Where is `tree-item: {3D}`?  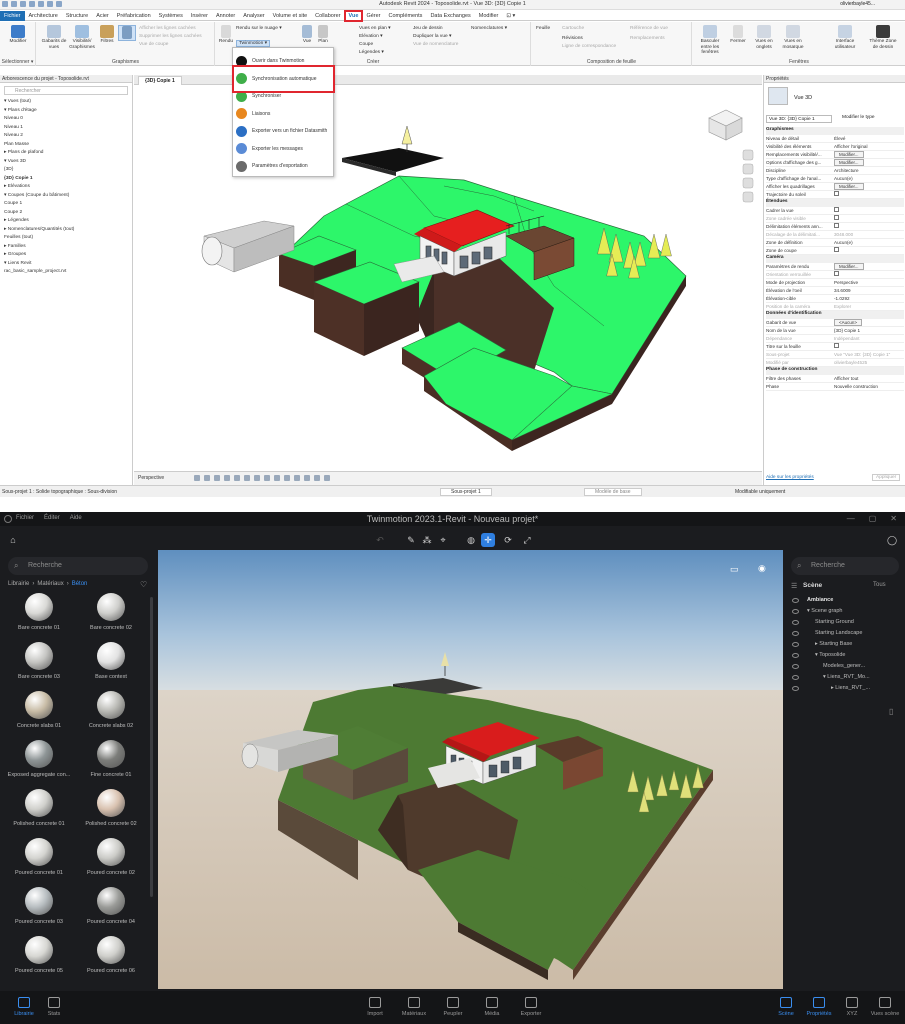 tree-item: {3D} is located at coordinates (68, 170).